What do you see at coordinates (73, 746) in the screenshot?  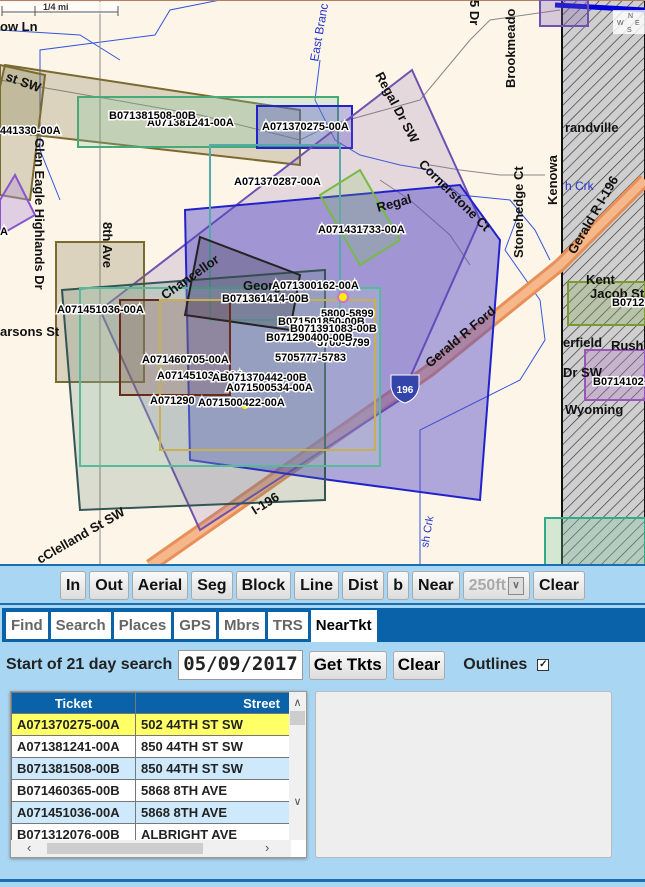 I see `ticket-cell: A071381241-00A` at bounding box center [73, 746].